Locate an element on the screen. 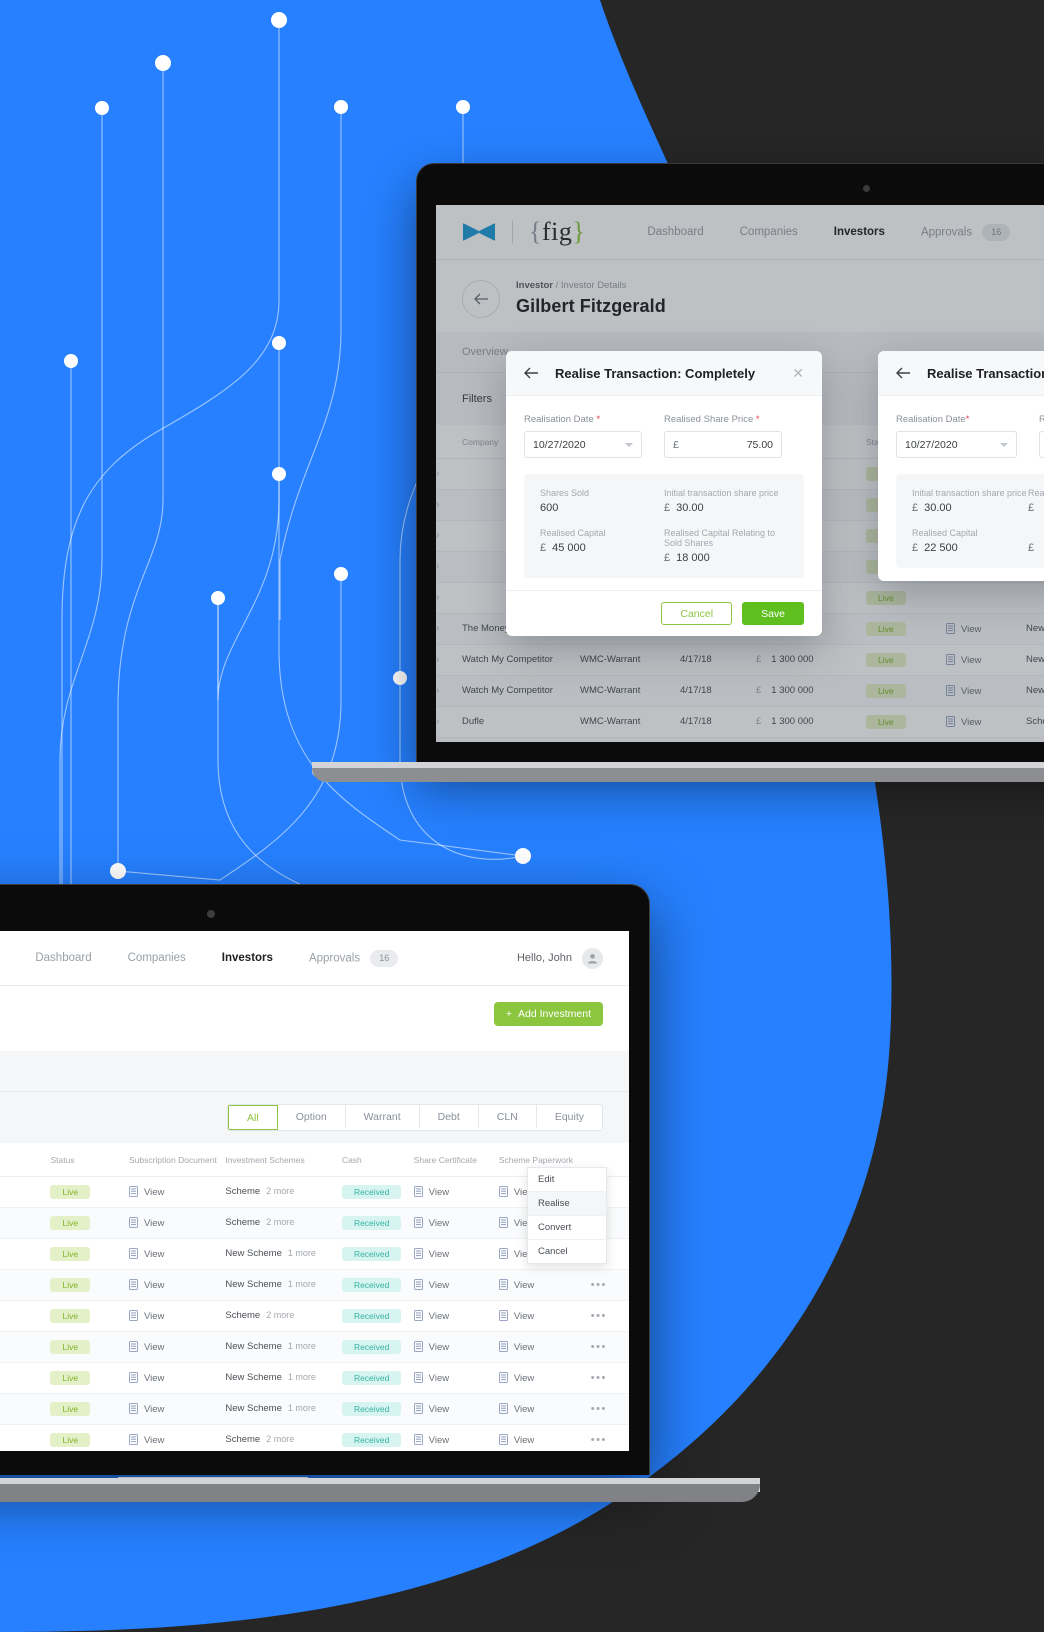  currency-symbol: £ is located at coordinates (676, 444).